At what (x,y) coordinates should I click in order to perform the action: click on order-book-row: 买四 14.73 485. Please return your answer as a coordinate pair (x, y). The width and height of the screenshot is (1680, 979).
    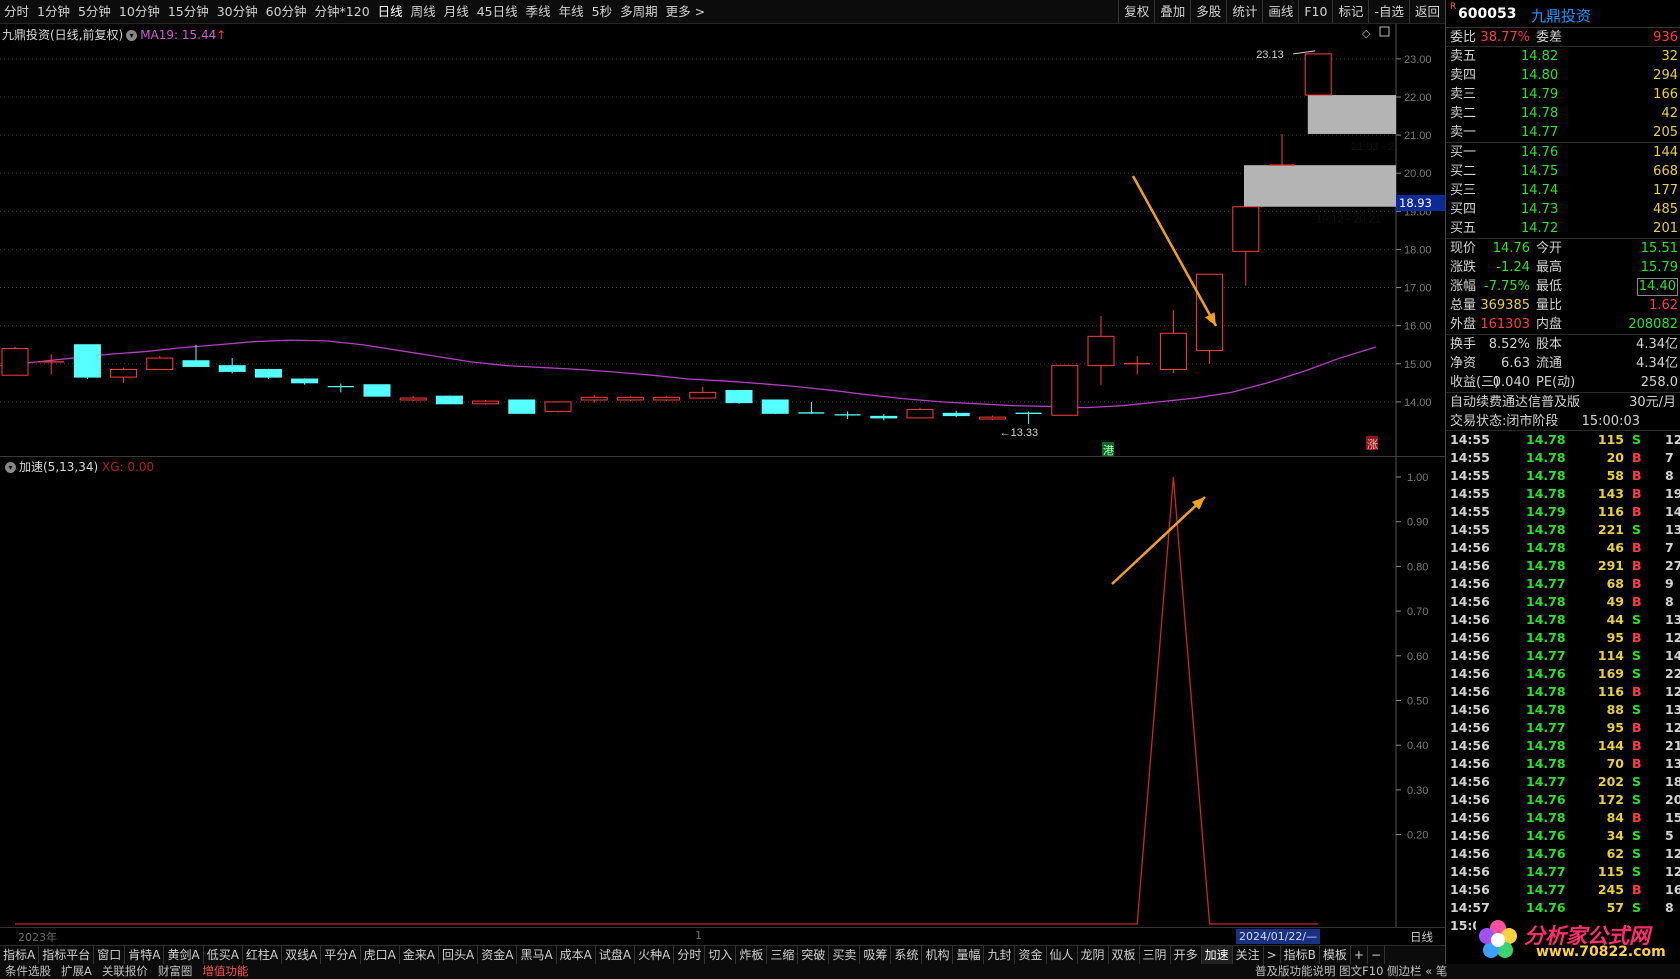
    Looking at the image, I should click on (1563, 209).